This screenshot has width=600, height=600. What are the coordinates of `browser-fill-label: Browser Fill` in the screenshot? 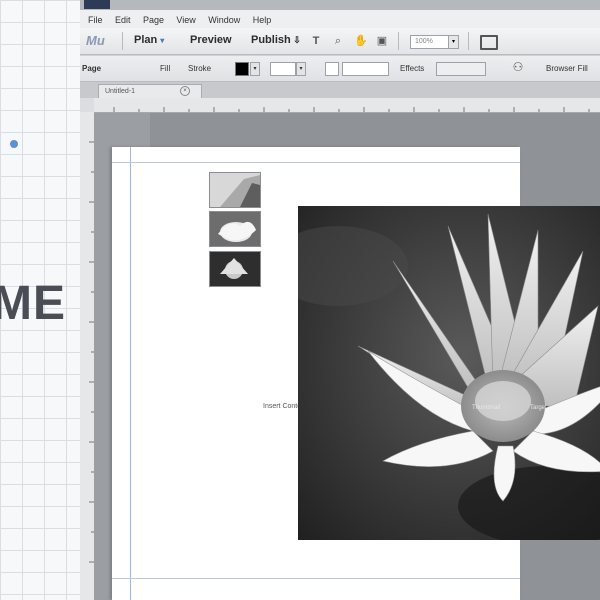 It's located at (567, 68).